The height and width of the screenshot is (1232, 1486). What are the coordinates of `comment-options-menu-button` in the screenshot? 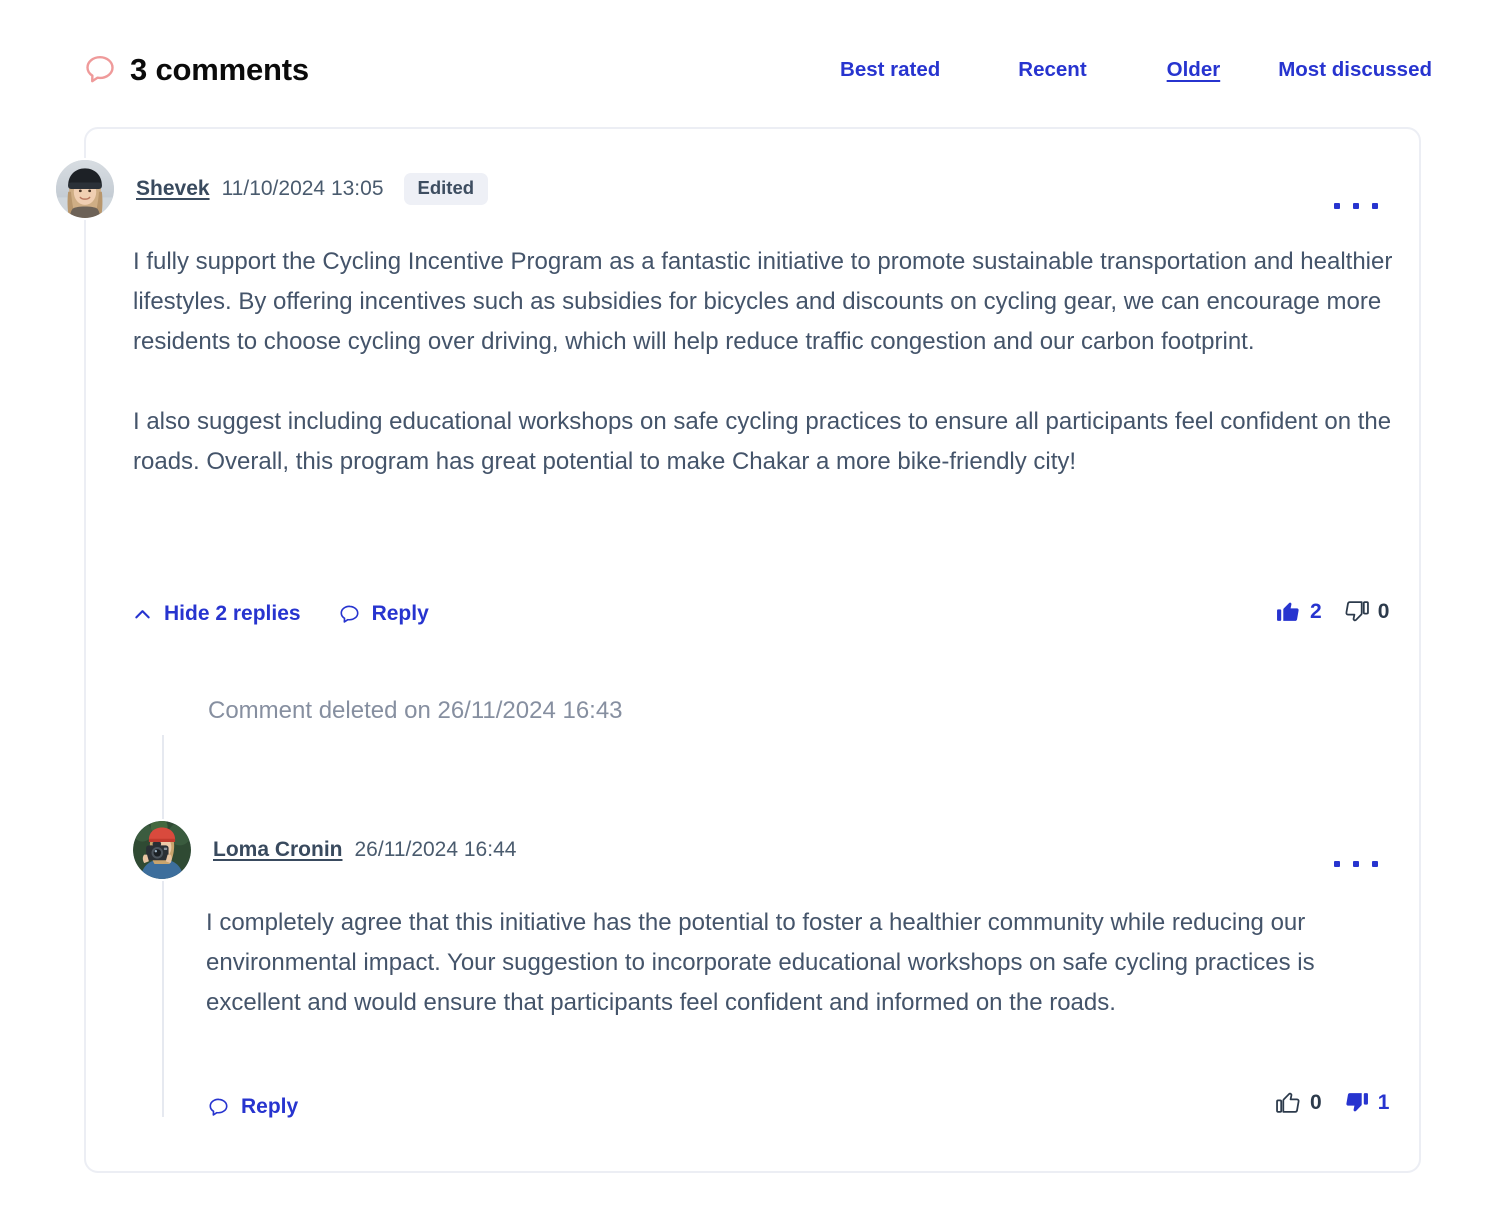 It's located at (1356, 206).